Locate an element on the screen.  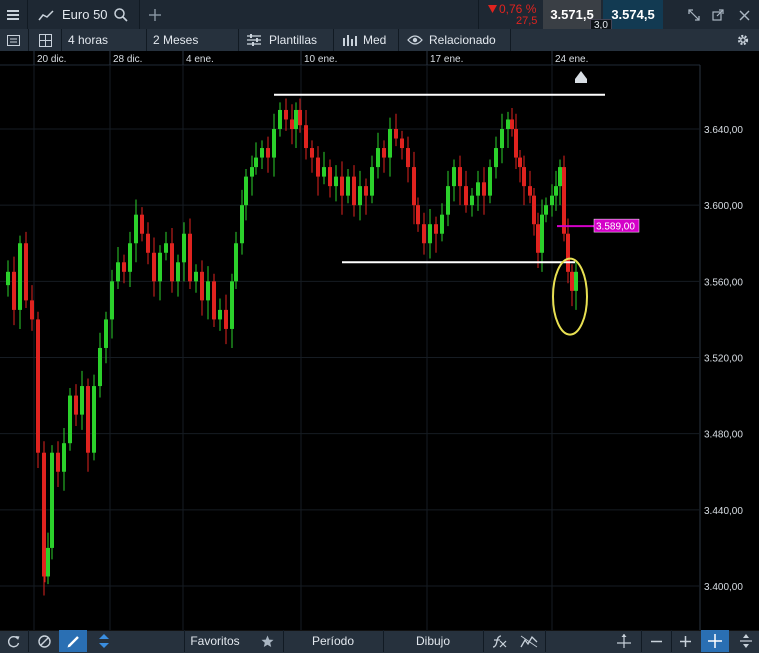
layout-grid-icon is located at coordinates (45, 40).